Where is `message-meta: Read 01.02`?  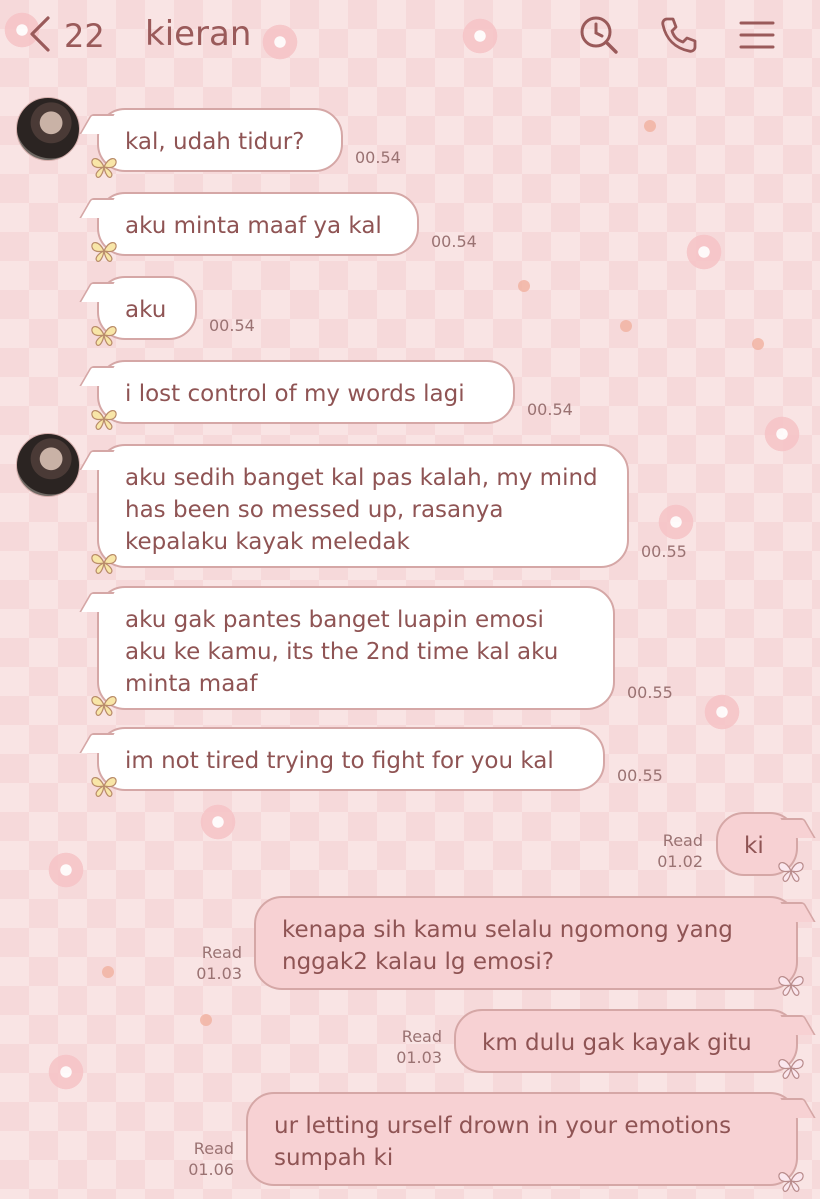 message-meta: Read 01.02 is located at coordinates (668, 851).